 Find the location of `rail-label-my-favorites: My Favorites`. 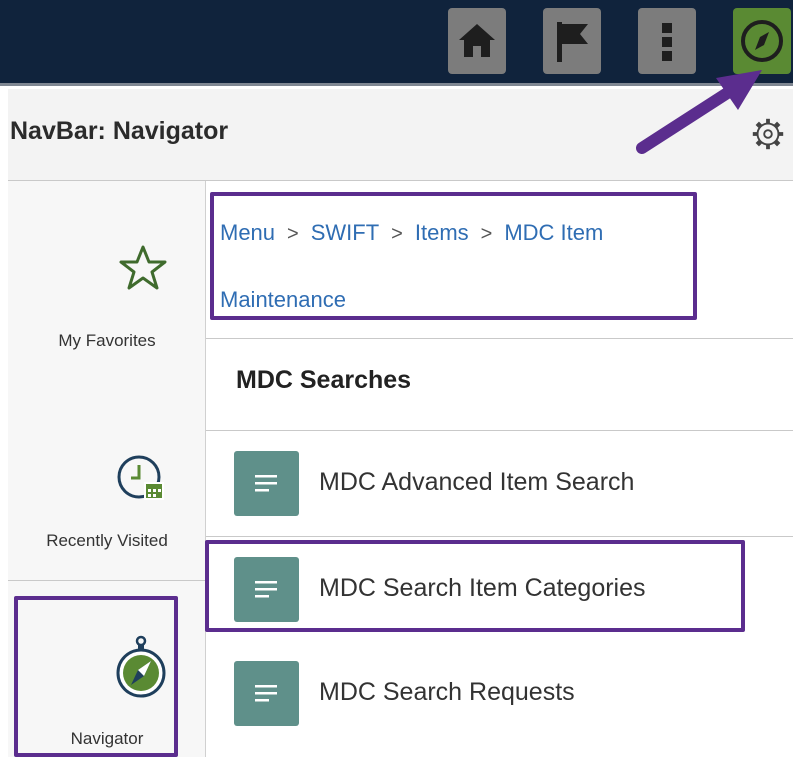

rail-label-my-favorites: My Favorites is located at coordinates (107, 340).